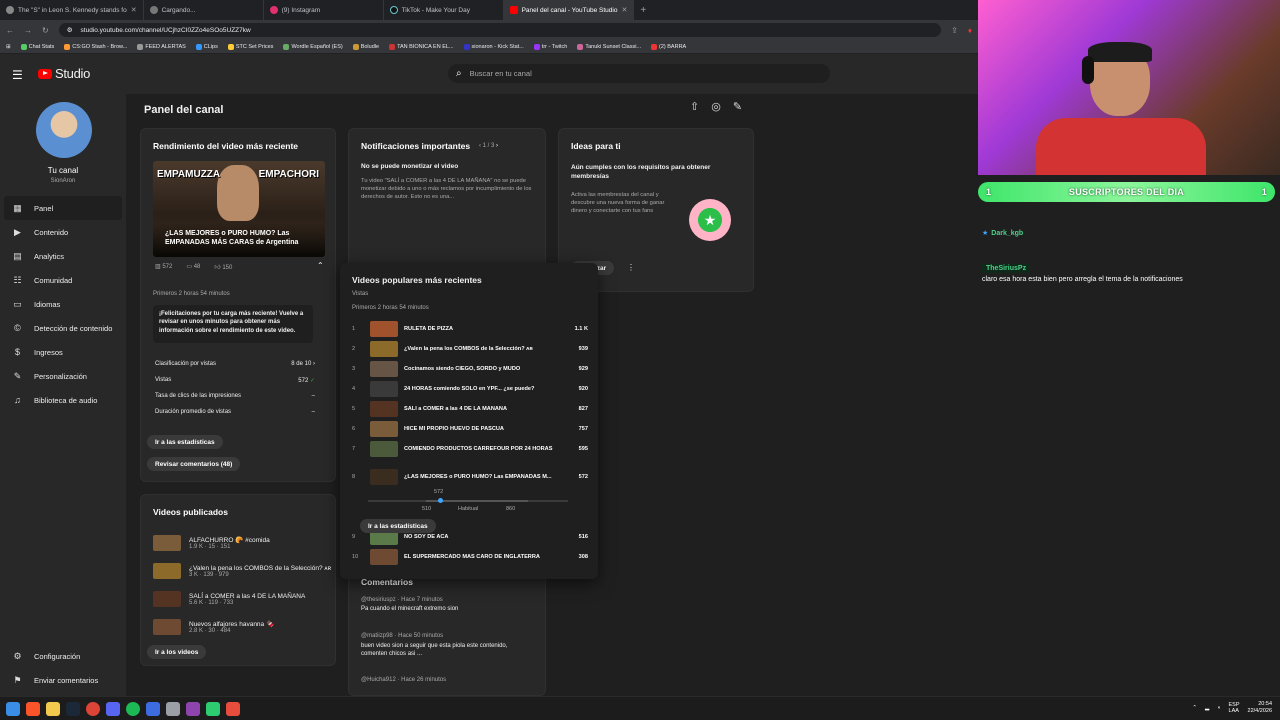  Describe the element at coordinates (17, 255) in the screenshot. I see `analytics-icon: ▤` at that location.